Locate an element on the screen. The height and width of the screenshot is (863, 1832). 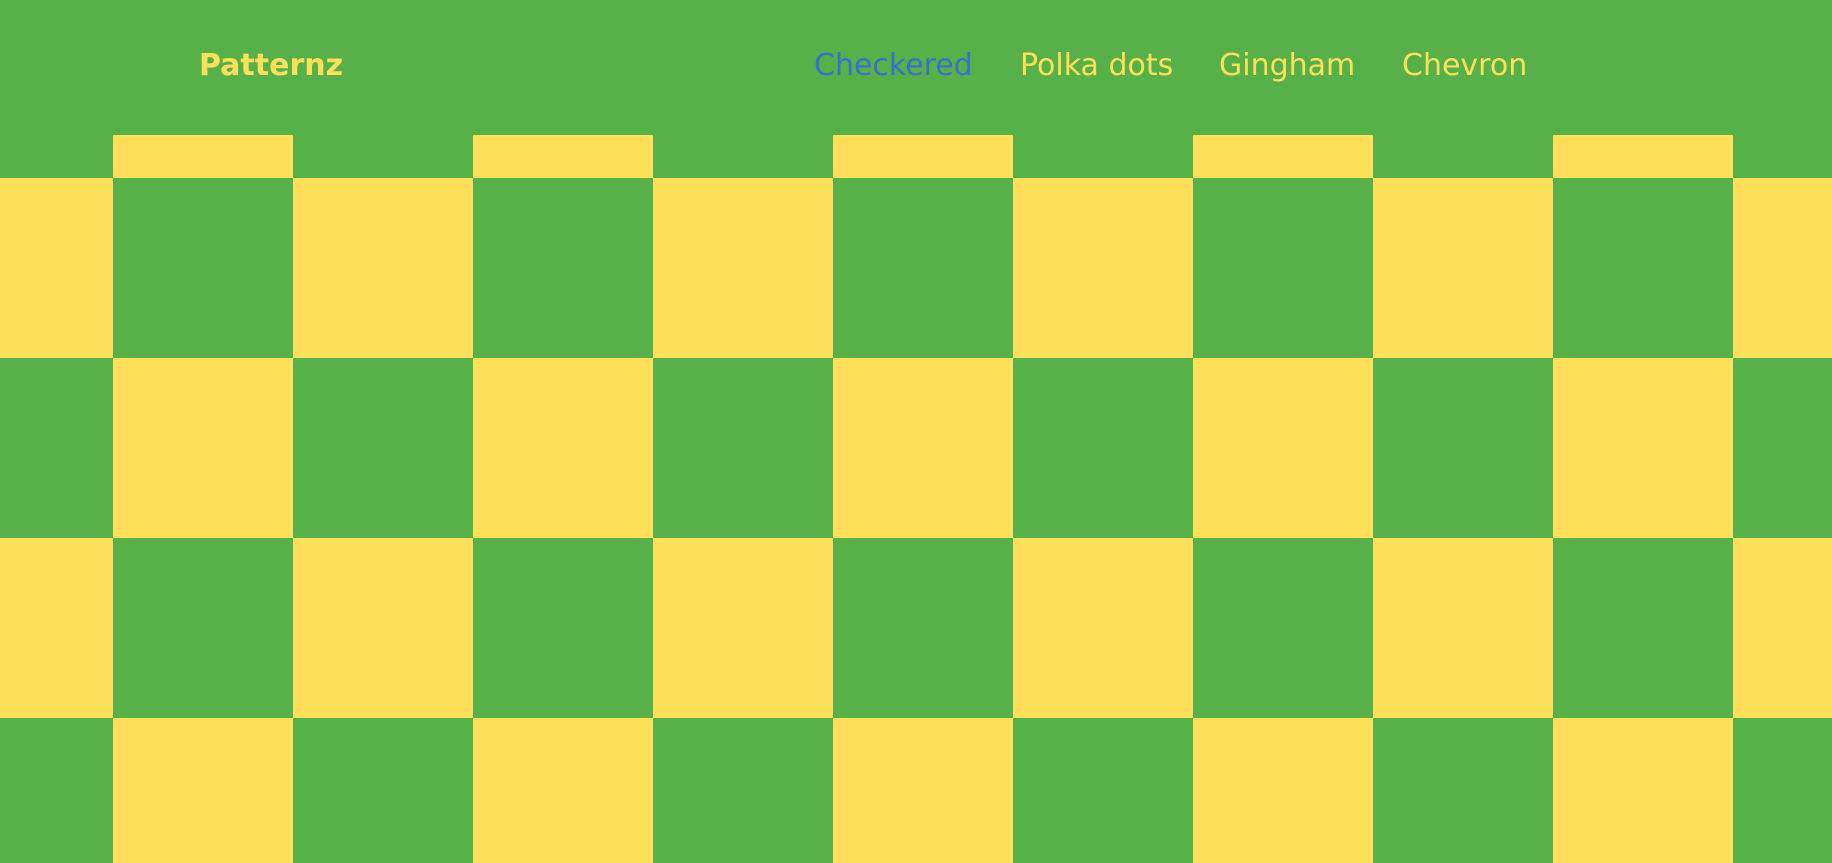
nav-link-checkered: Checkered is located at coordinates (893, 66).